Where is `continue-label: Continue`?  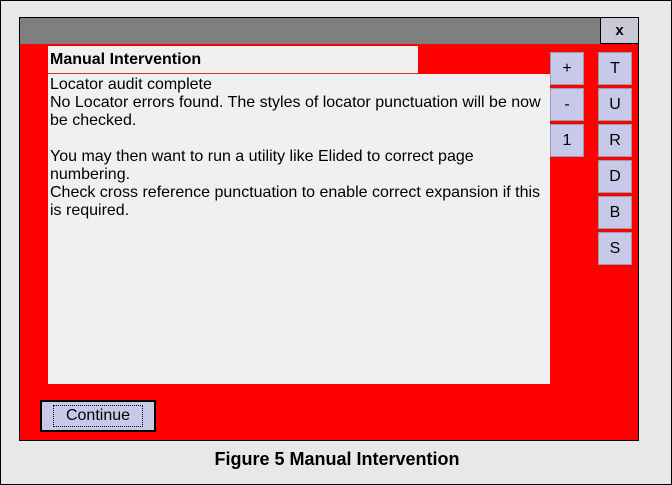
continue-label: Continue is located at coordinates (98, 416).